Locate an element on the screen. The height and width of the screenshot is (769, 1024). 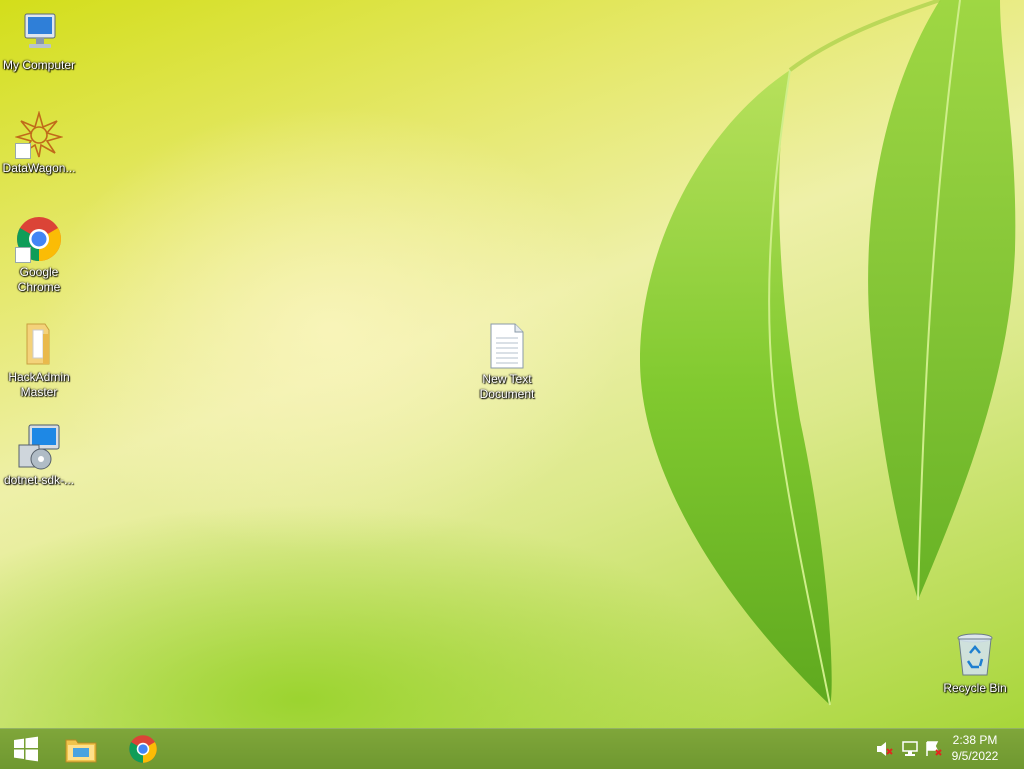
desktop-icon-new-text-document: New Text Document is located at coordinates (507, 362).